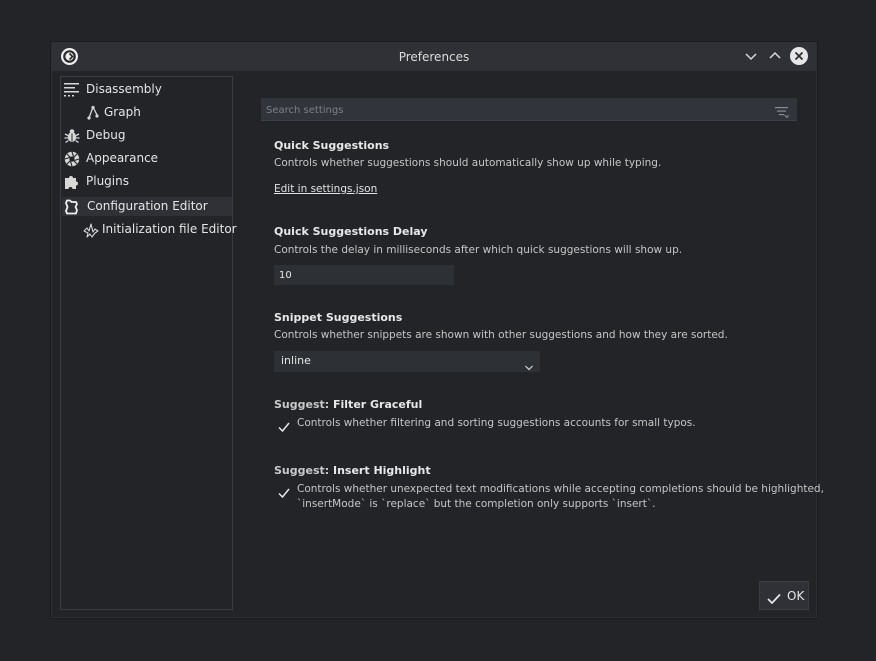  I want to click on disassembly-icon, so click(72, 90).